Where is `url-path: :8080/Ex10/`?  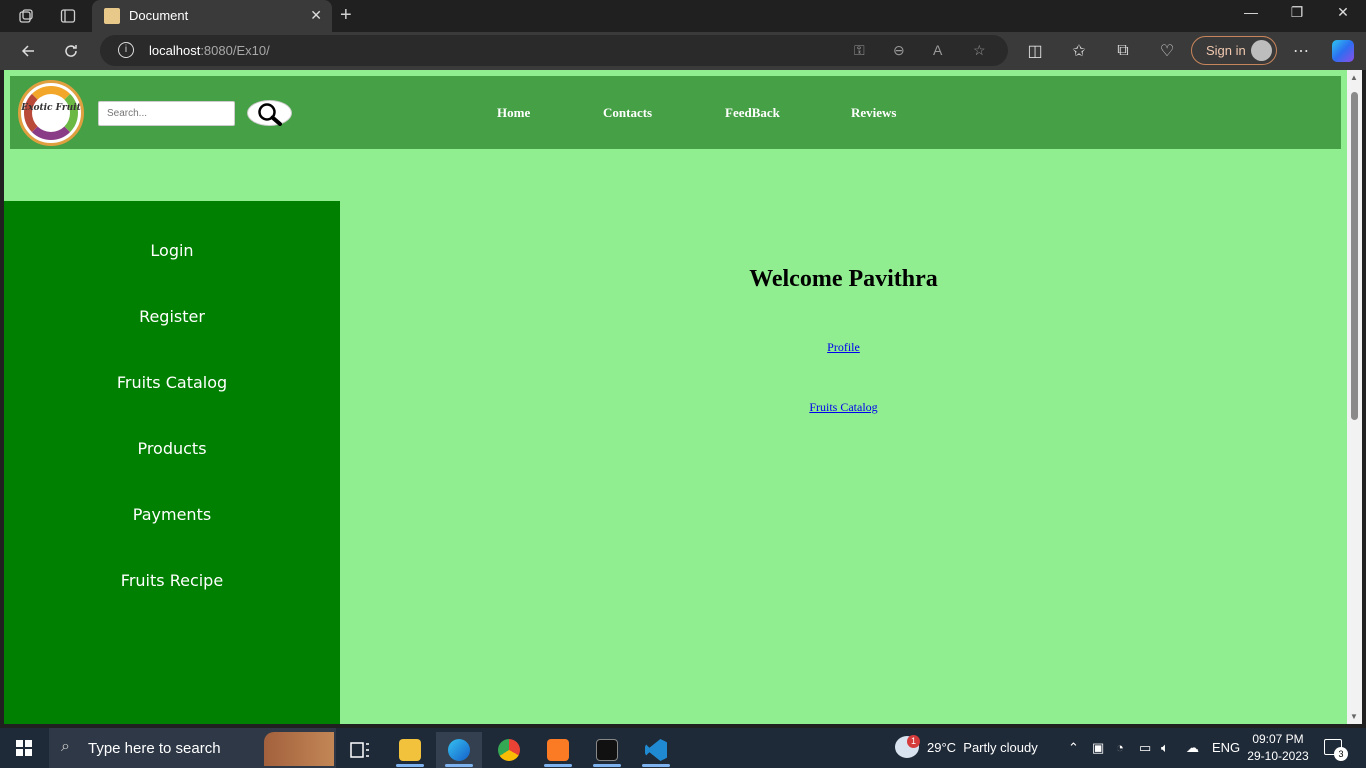 url-path: :8080/Ex10/ is located at coordinates (235, 50).